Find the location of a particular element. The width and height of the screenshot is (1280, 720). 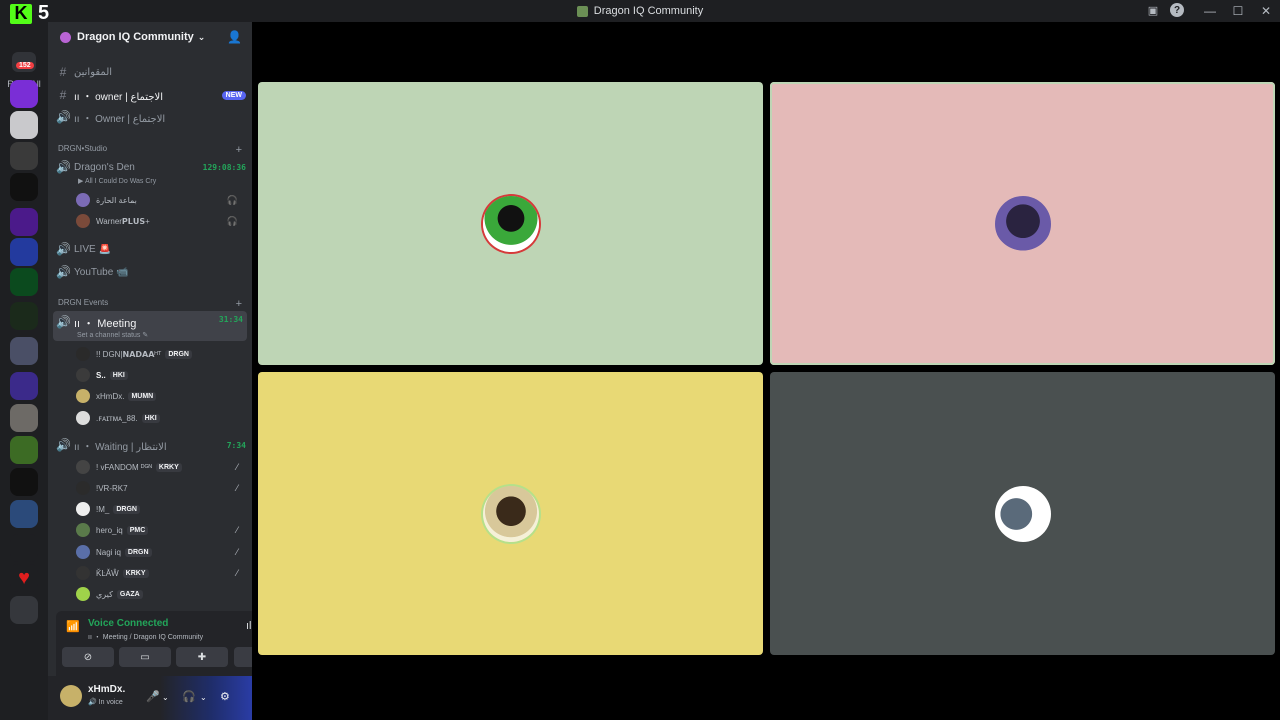

title-bar: Dragon IQ Community ▣ ? — ☐ ✕ is located at coordinates (640, 11).